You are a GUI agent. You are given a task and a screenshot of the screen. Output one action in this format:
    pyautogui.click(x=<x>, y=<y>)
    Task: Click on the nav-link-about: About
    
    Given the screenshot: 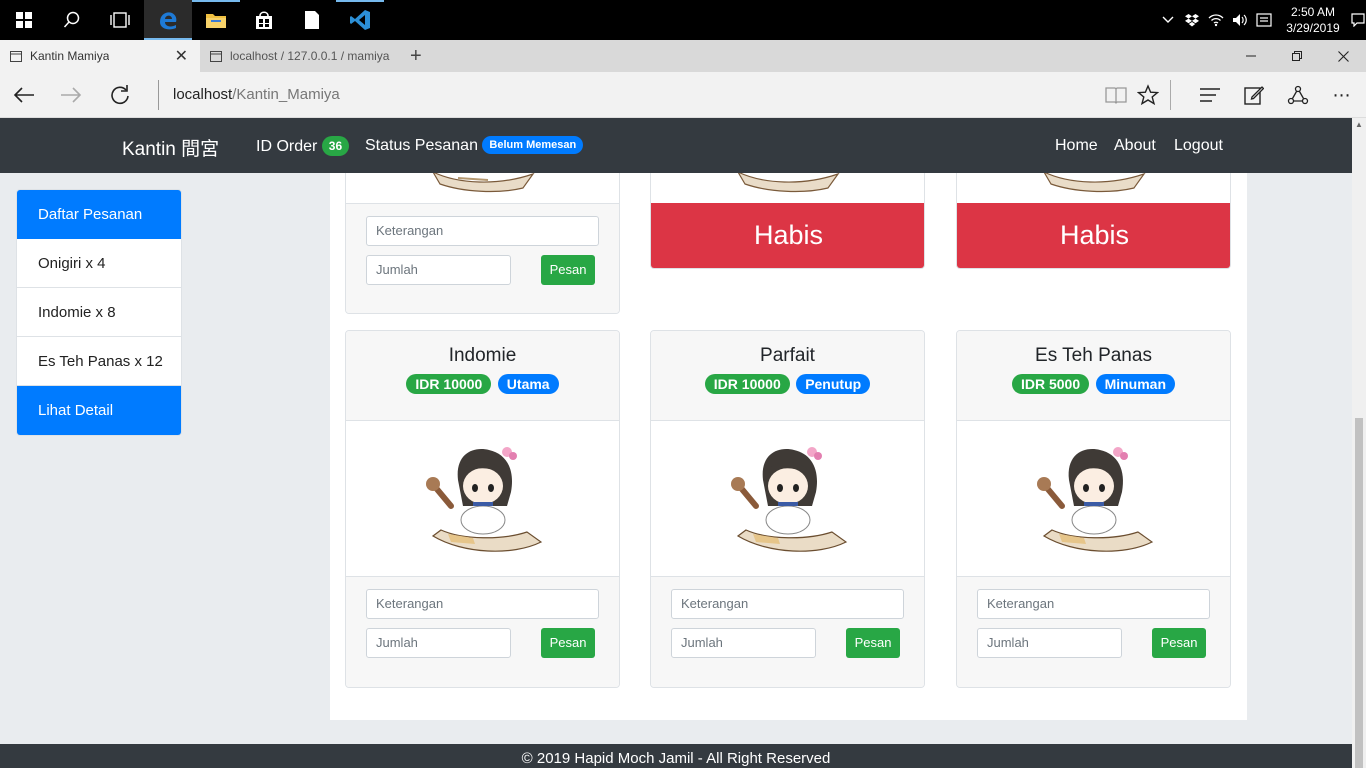 What is the action you would take?
    pyautogui.click(x=1135, y=146)
    